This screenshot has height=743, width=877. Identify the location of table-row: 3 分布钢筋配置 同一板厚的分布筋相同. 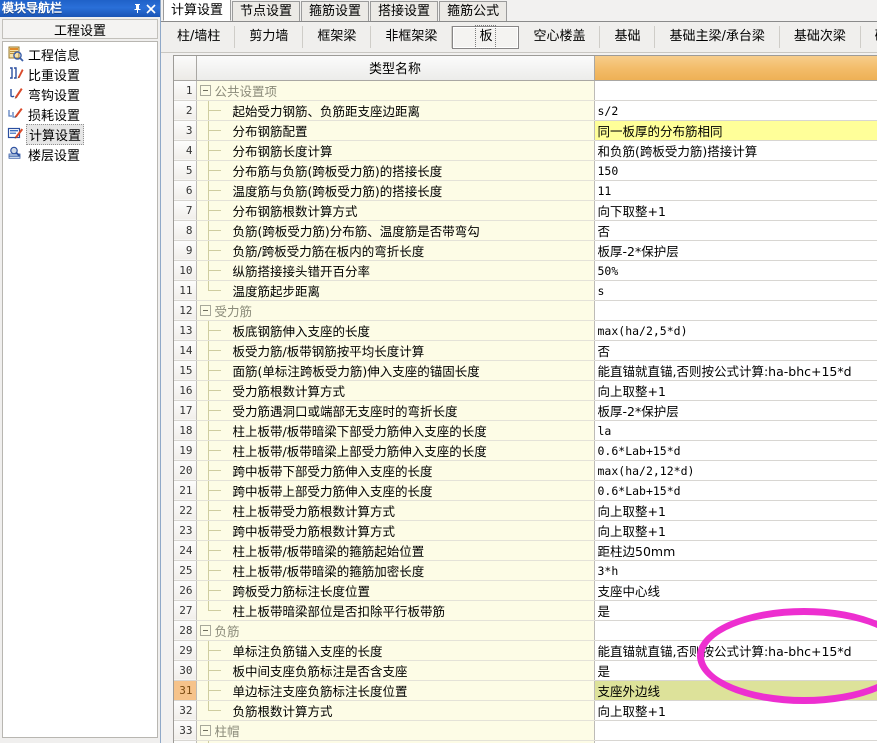
(525, 130).